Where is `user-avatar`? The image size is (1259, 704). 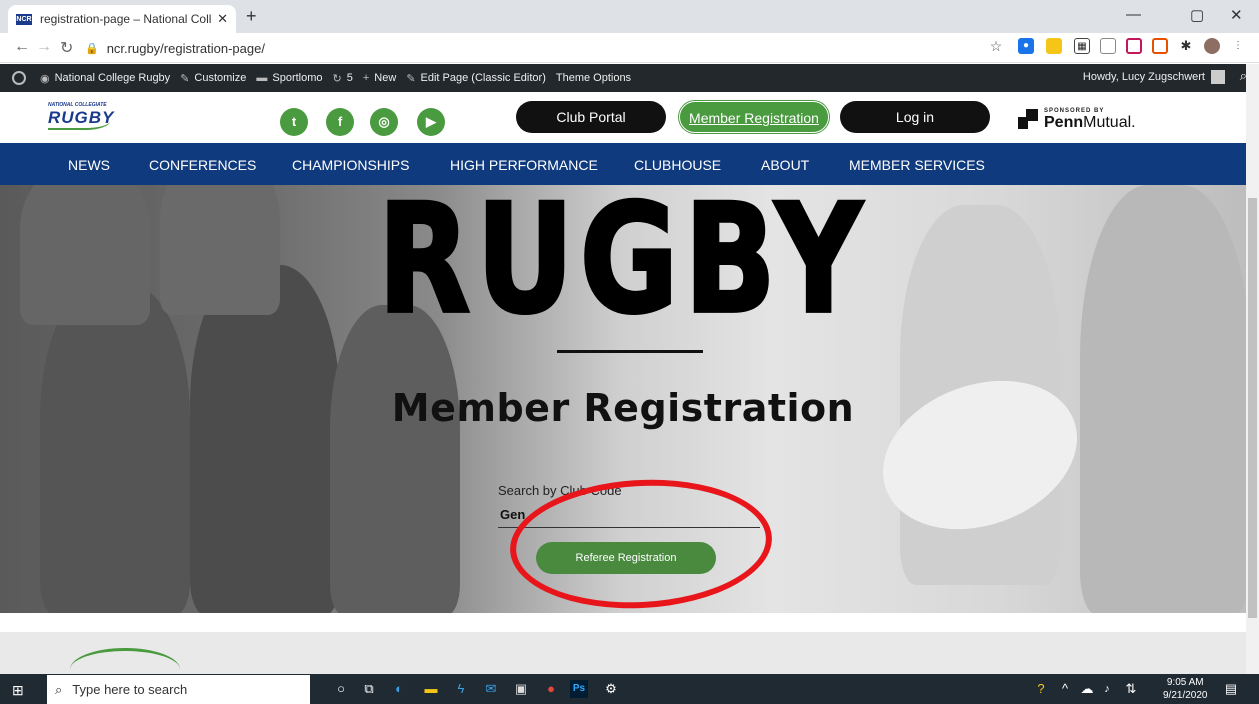
user-avatar is located at coordinates (1218, 77).